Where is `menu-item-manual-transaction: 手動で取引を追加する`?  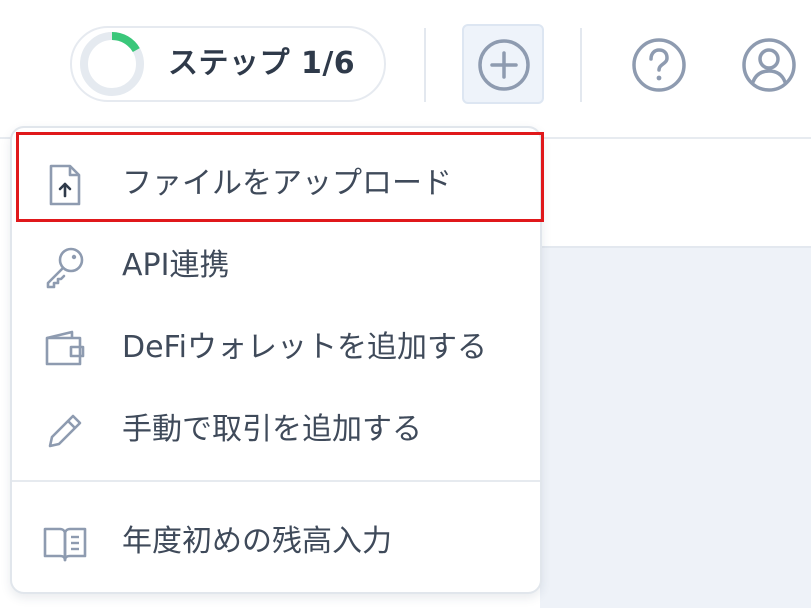 menu-item-manual-transaction: 手動で取引を追加する is located at coordinates (276, 430).